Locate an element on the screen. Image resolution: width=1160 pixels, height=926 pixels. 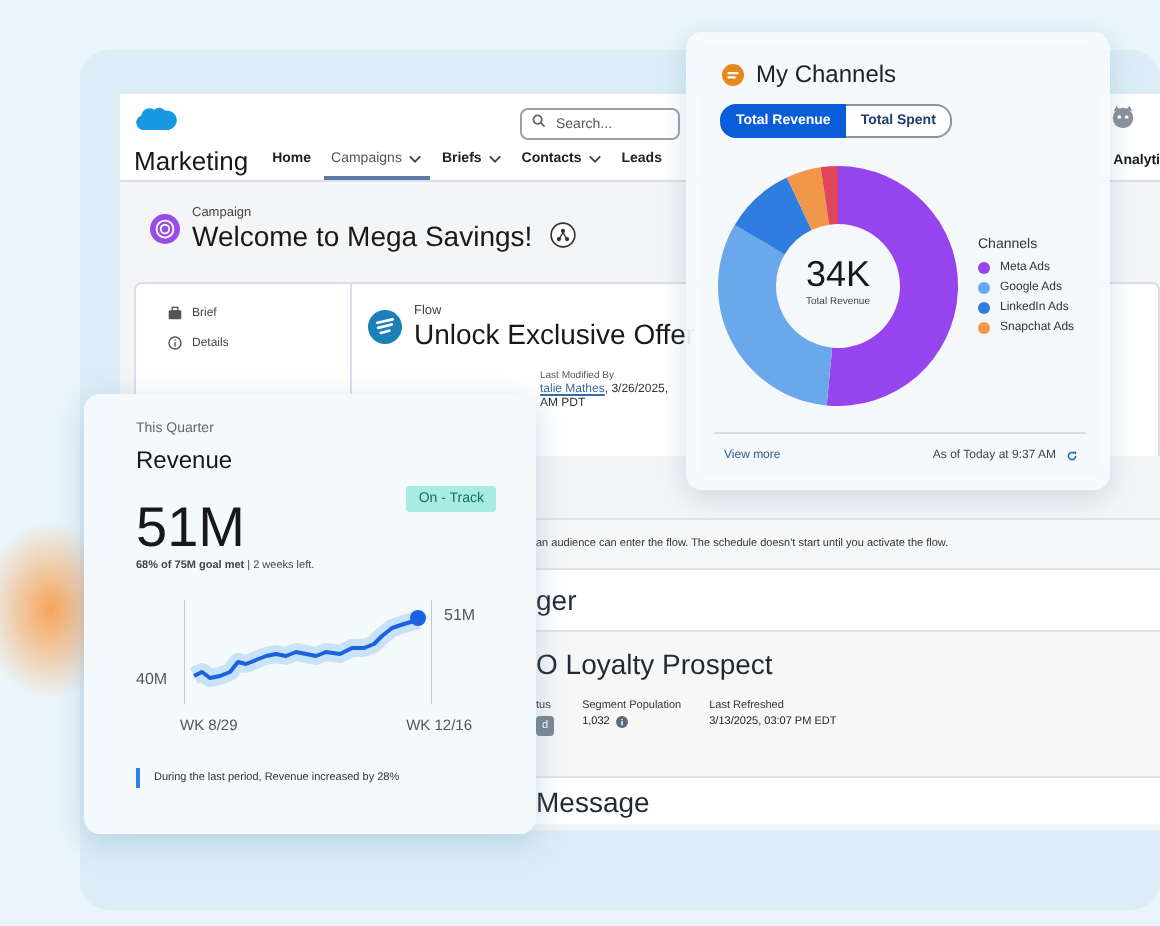
total-value: 34K is located at coordinates (838, 275).